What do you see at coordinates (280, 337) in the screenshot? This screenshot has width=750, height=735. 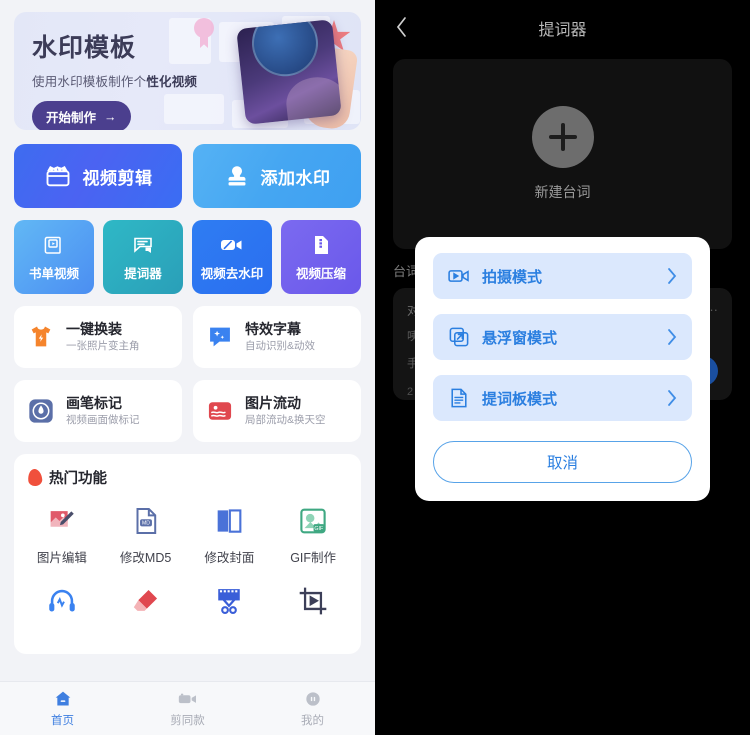 I see `effect-subtitle-text: 特效字幕 自动识别&动效` at bounding box center [280, 337].